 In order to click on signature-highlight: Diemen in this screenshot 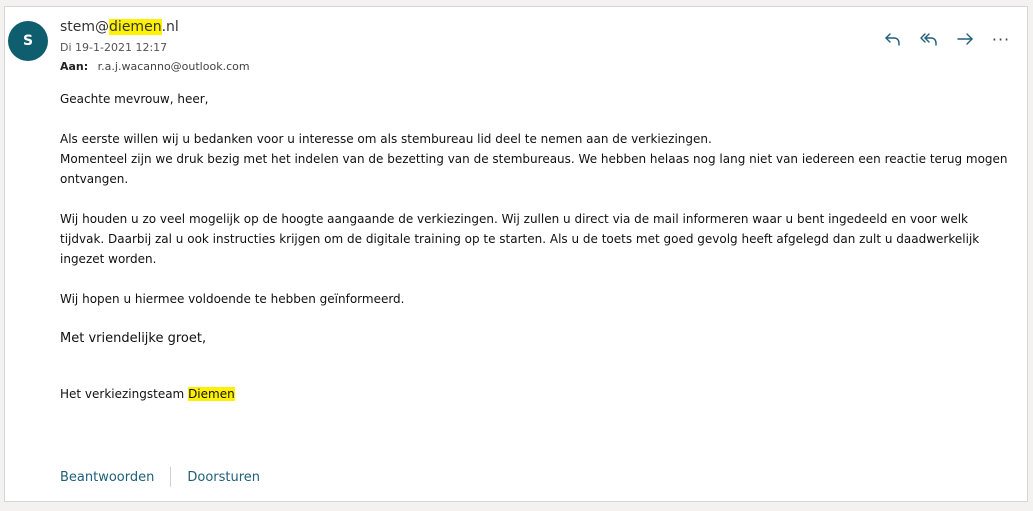, I will do `click(211, 394)`.